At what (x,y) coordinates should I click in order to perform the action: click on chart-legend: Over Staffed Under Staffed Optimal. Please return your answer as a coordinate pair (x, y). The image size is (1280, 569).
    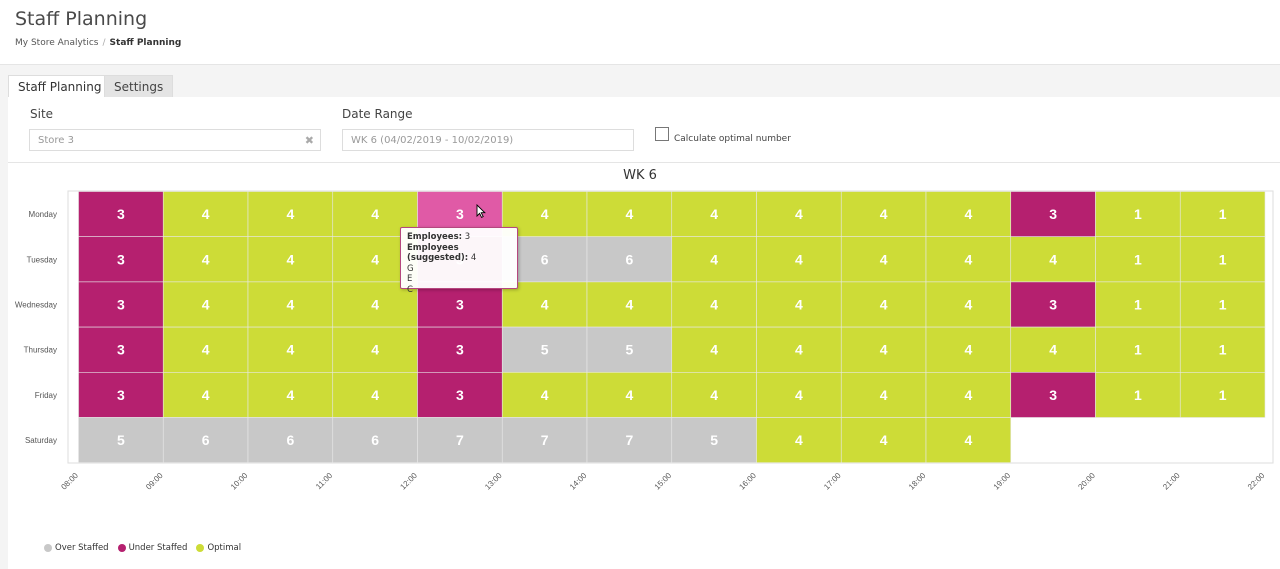
    Looking at the image, I should click on (142, 548).